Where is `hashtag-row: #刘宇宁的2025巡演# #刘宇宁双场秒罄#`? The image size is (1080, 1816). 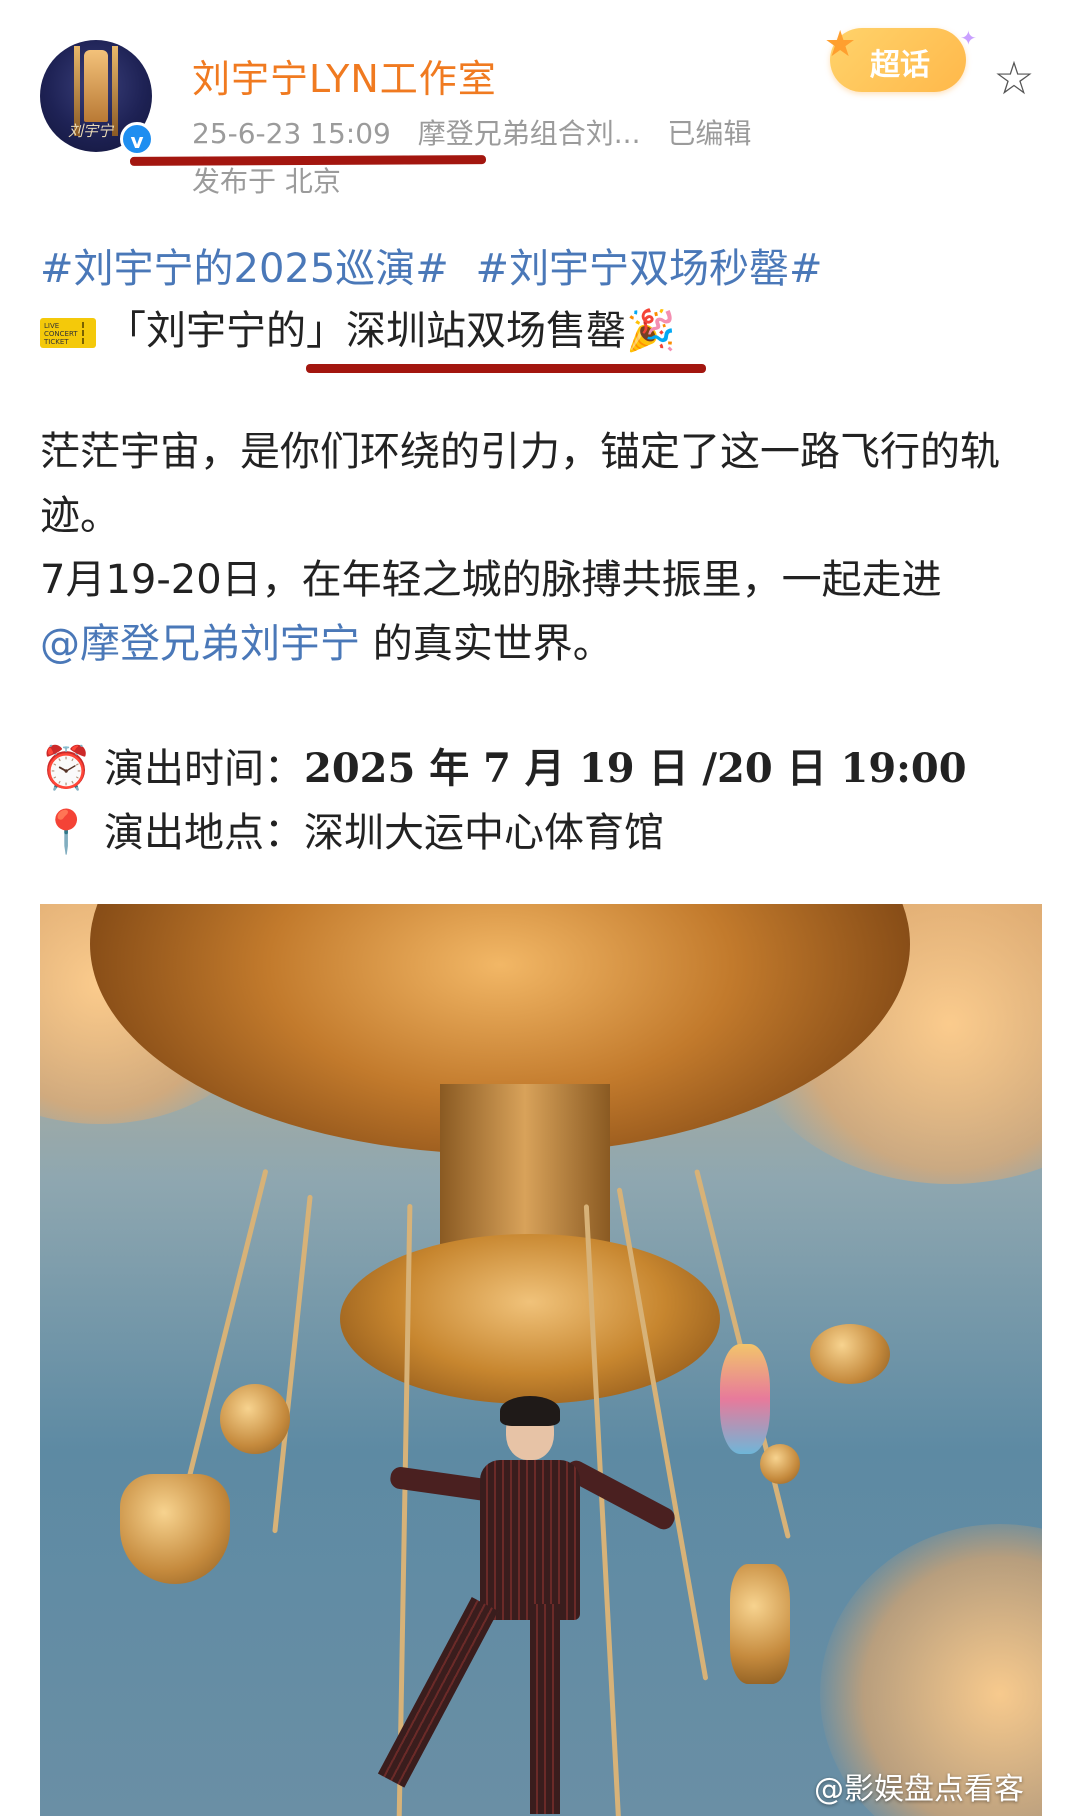
hashtag-row: #刘宇宁的2025巡演# #刘宇宁双场秒罄# is located at coordinates (438, 265).